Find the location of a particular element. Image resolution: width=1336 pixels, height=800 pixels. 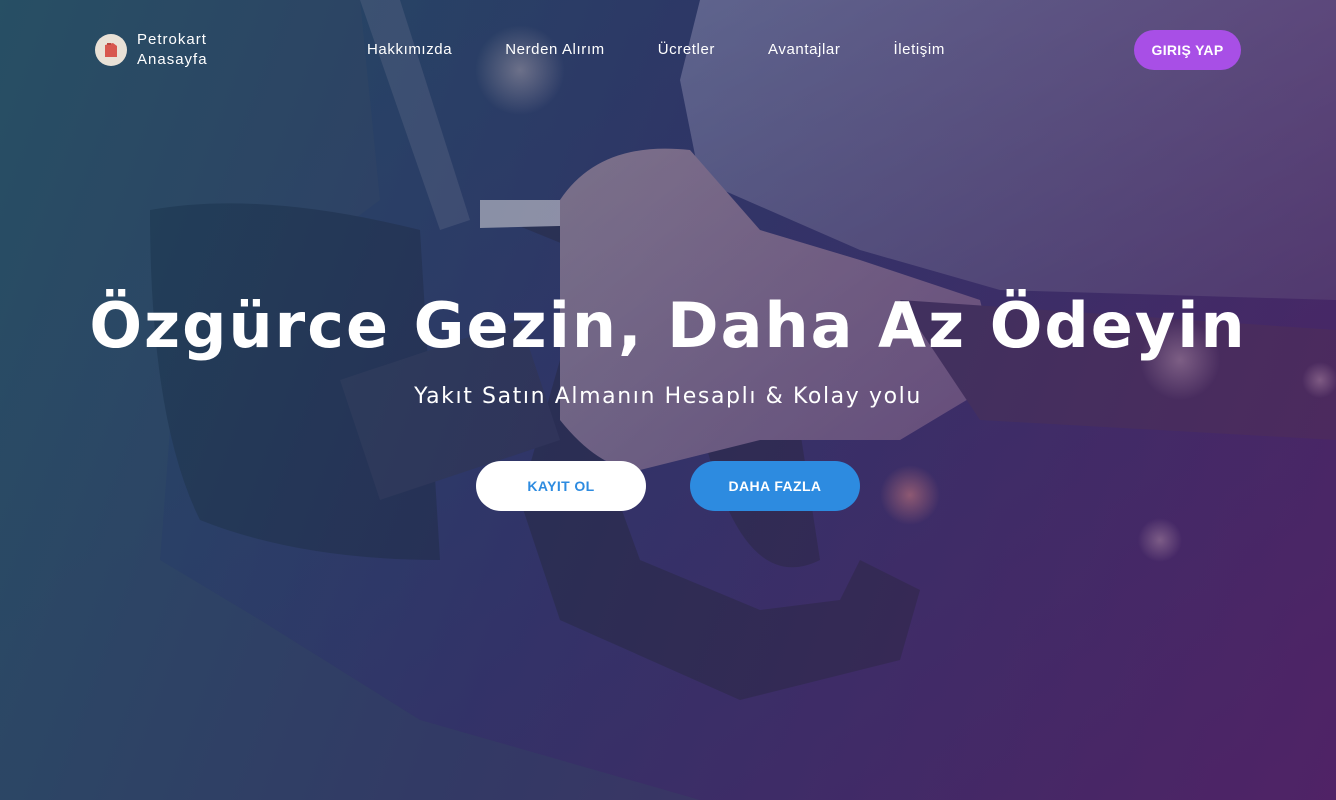

hero-subtitle: Yakıt Satın Almanın Hesaplı & Kolay yolu is located at coordinates (668, 396).